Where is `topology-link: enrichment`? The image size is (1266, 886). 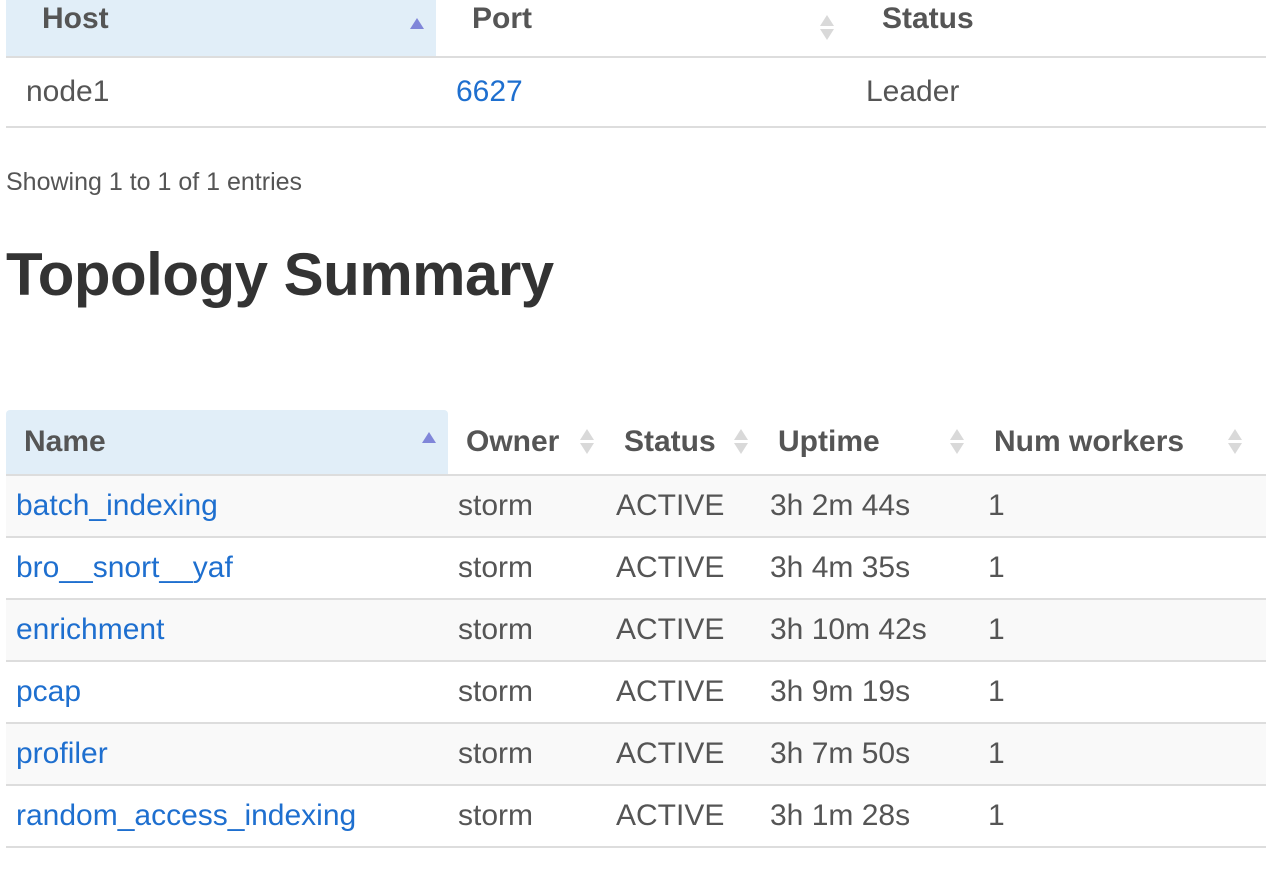 topology-link: enrichment is located at coordinates (90, 629).